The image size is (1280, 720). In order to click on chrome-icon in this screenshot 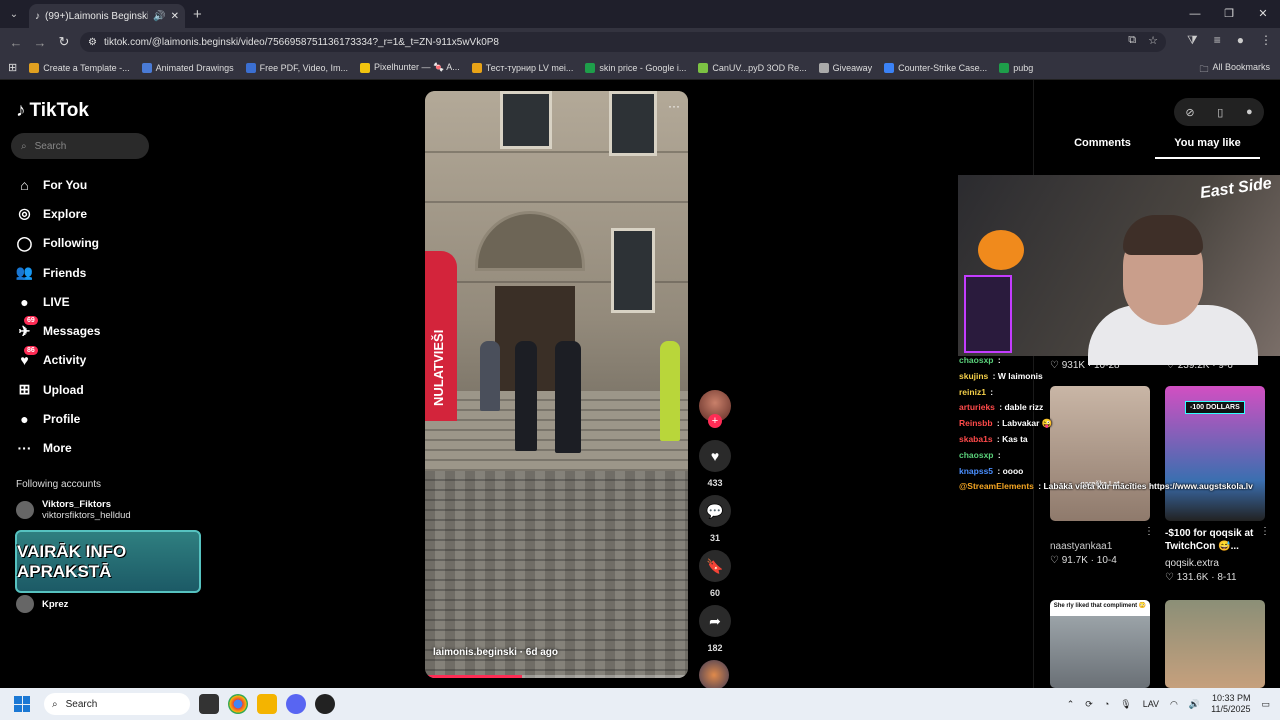, I will do `click(238, 704)`.